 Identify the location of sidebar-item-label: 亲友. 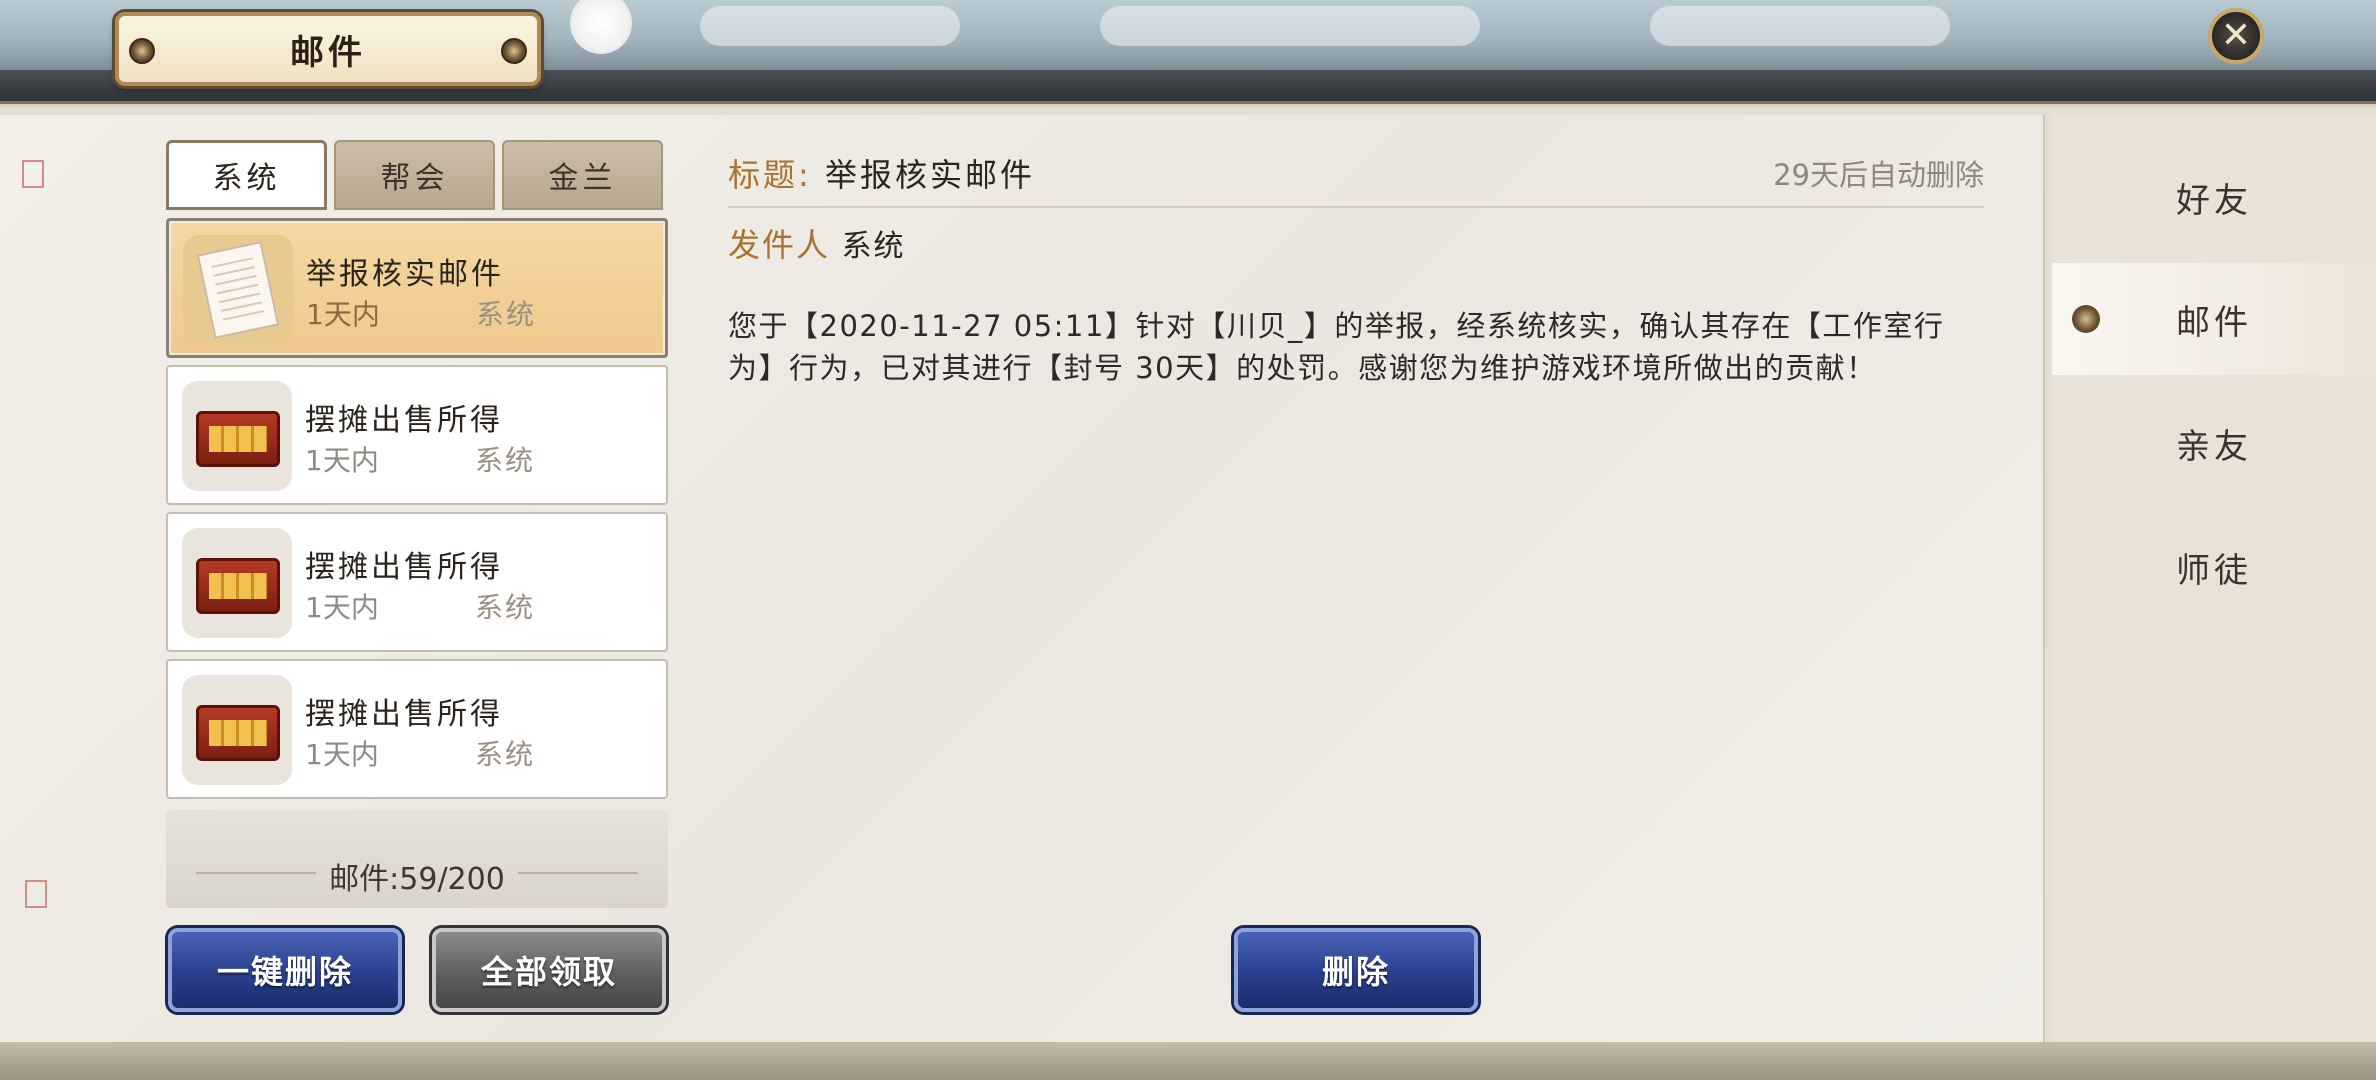
(2214, 446).